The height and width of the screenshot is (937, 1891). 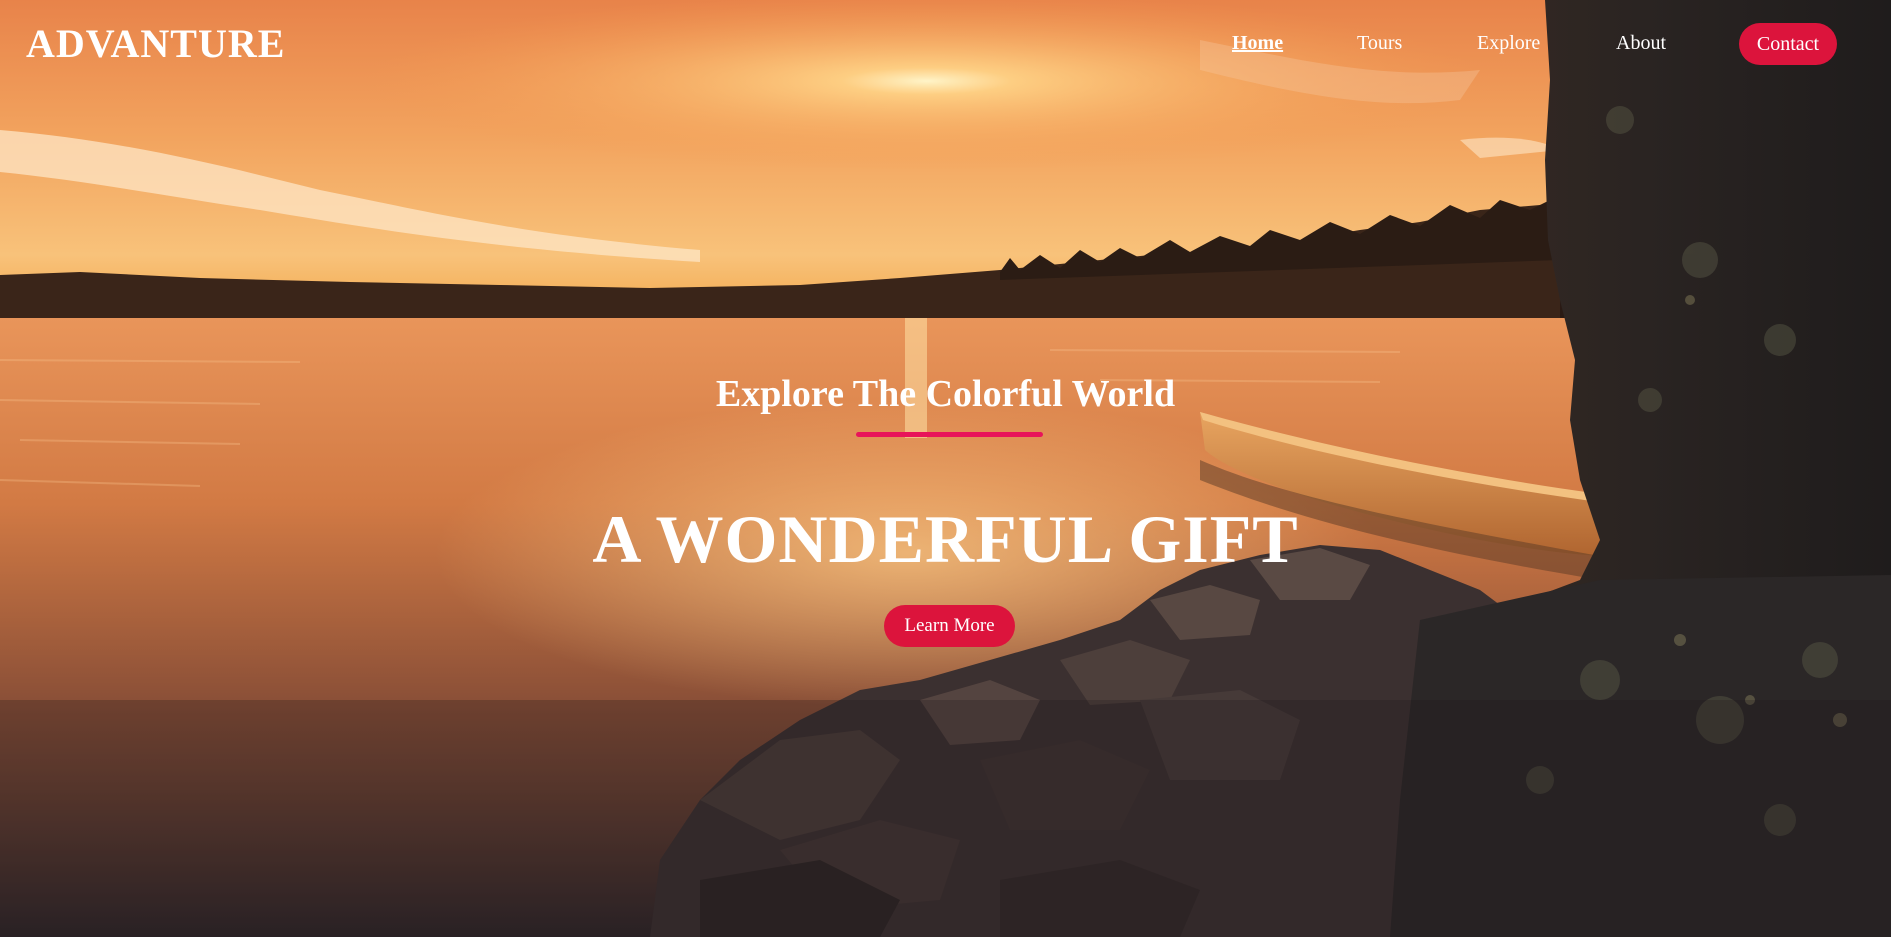 What do you see at coordinates (945, 539) in the screenshot?
I see `hero-headline: A WONDERFUL GIFT` at bounding box center [945, 539].